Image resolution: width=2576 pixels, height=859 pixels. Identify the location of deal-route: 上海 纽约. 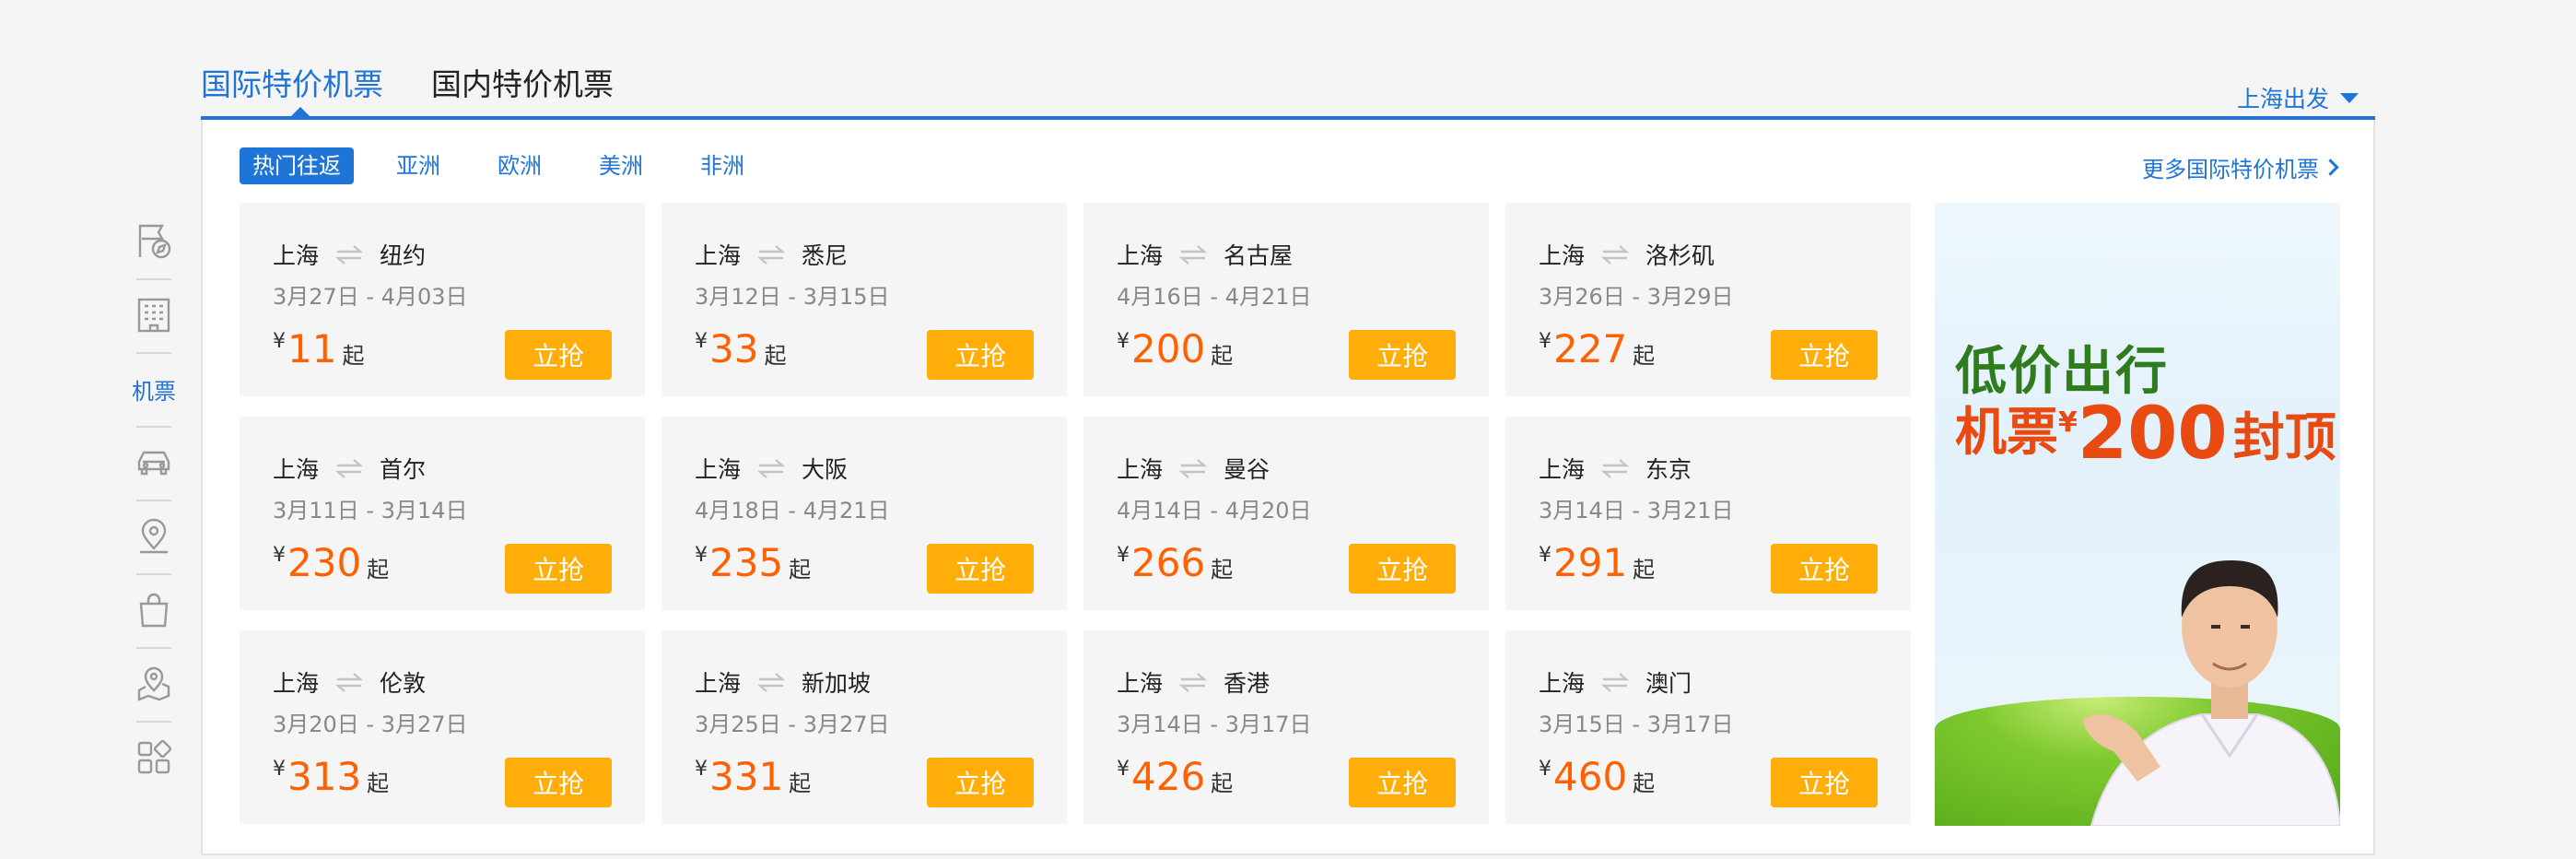
(349, 254).